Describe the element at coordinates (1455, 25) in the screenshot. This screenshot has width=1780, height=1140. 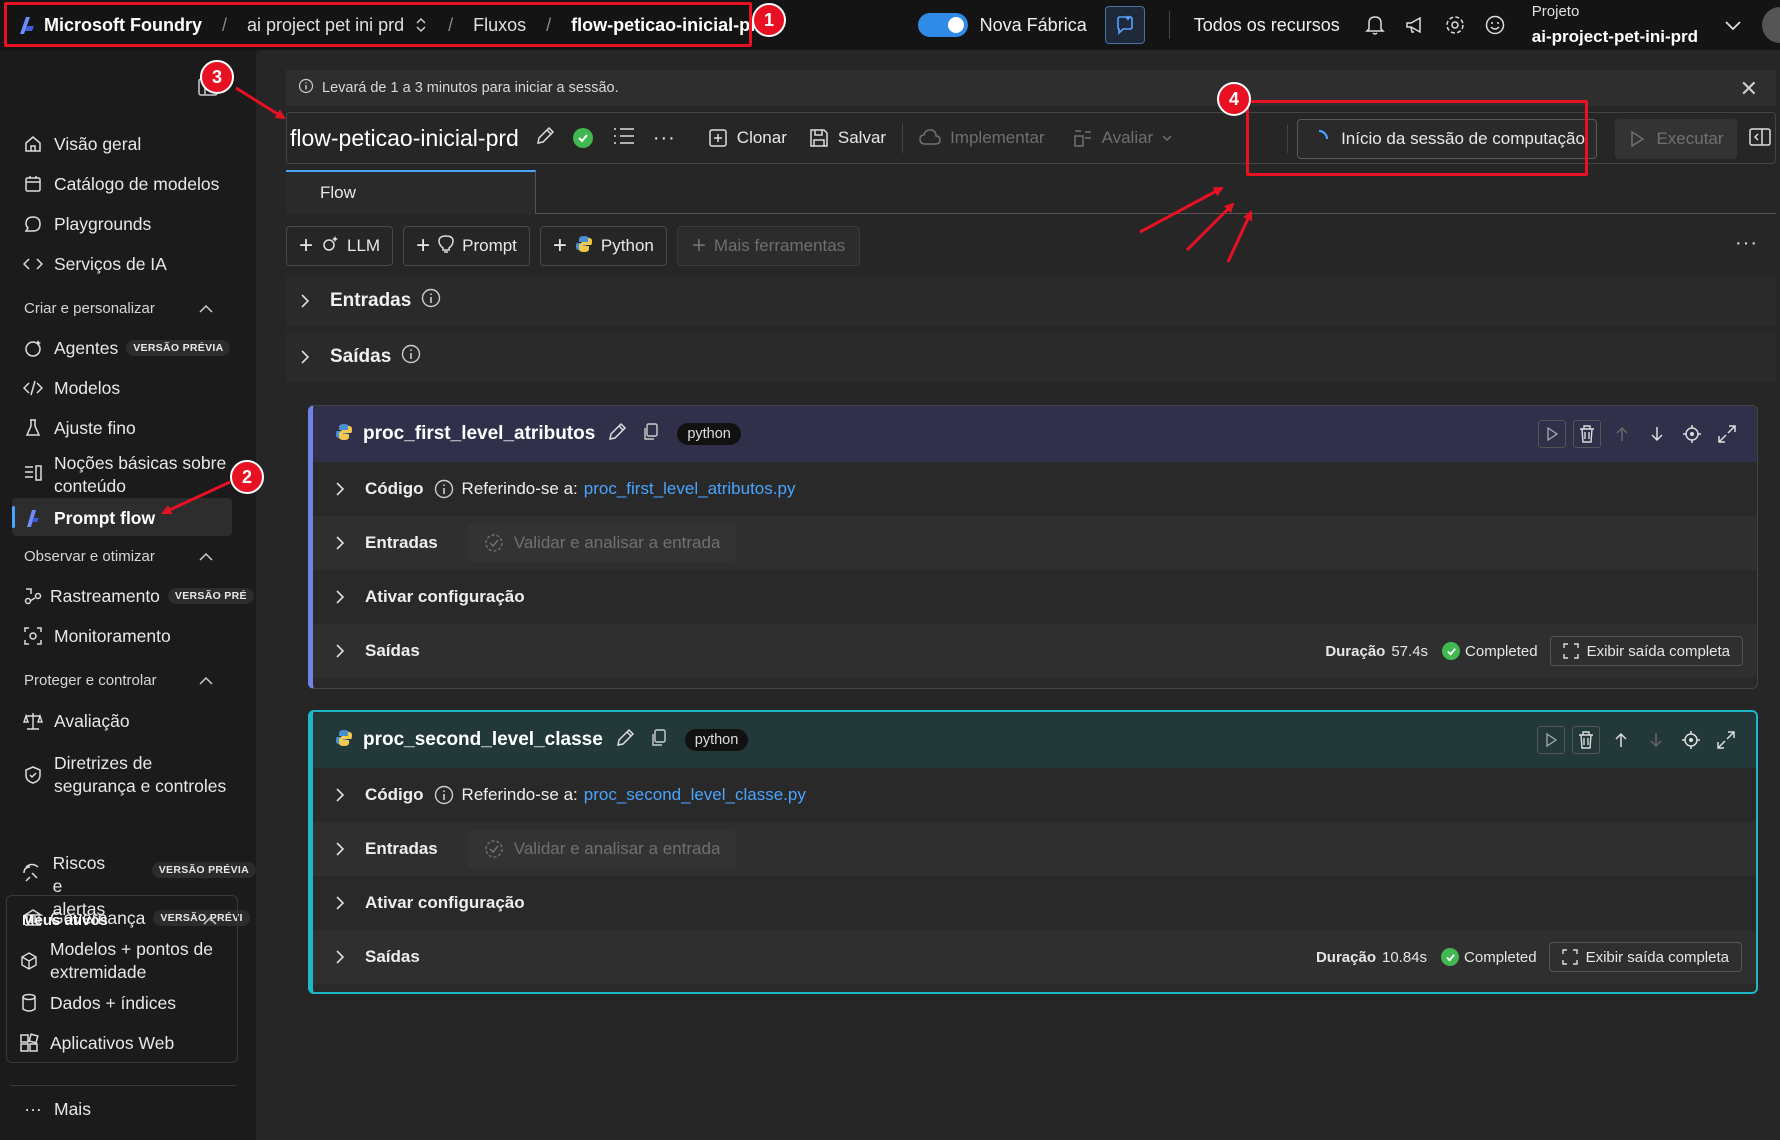
I see `gear-icon` at that location.